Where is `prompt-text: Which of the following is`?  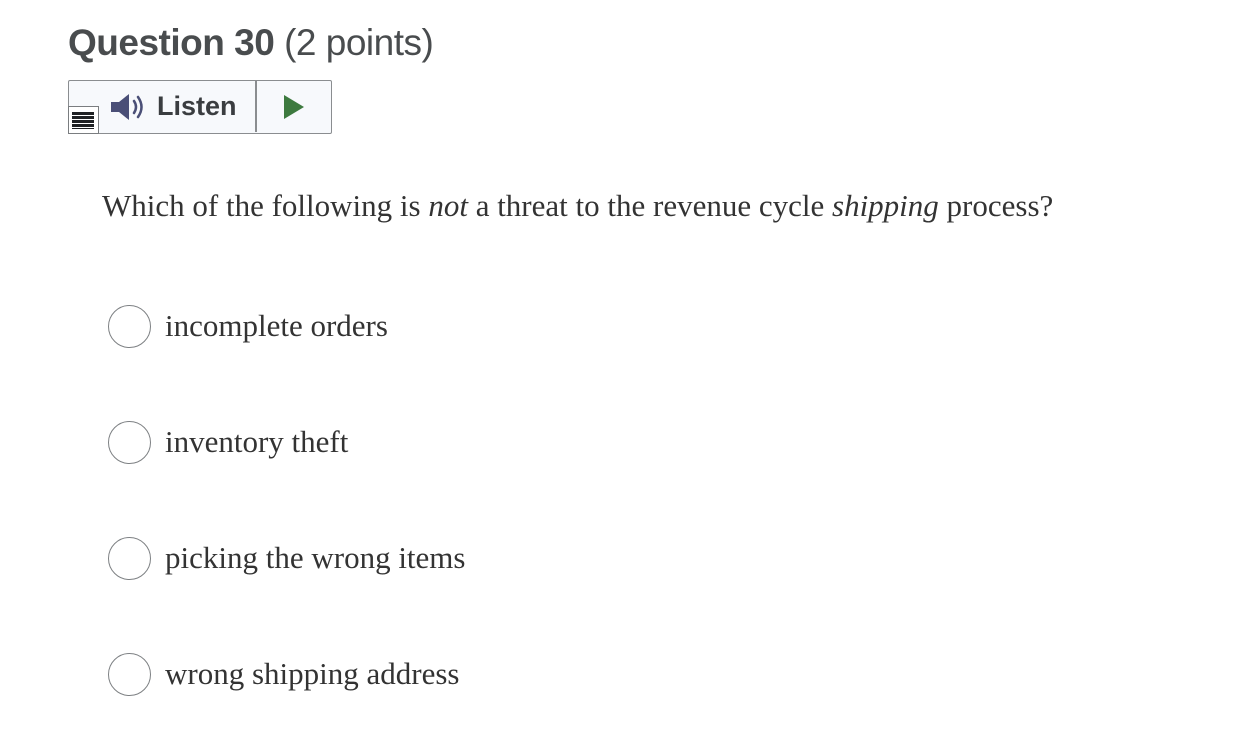
prompt-text: Which of the following is is located at coordinates (265, 205).